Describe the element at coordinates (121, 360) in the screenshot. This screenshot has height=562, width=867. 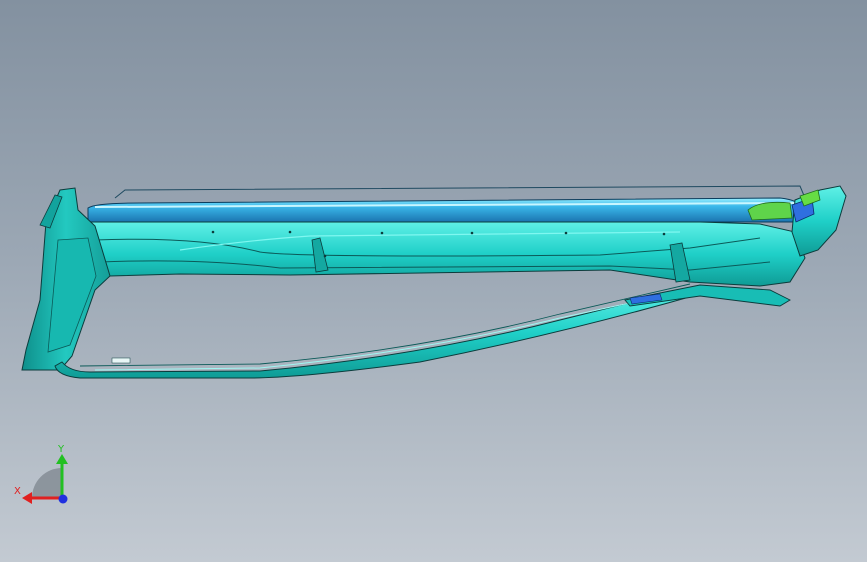
I see `lower-rail-tag` at that location.